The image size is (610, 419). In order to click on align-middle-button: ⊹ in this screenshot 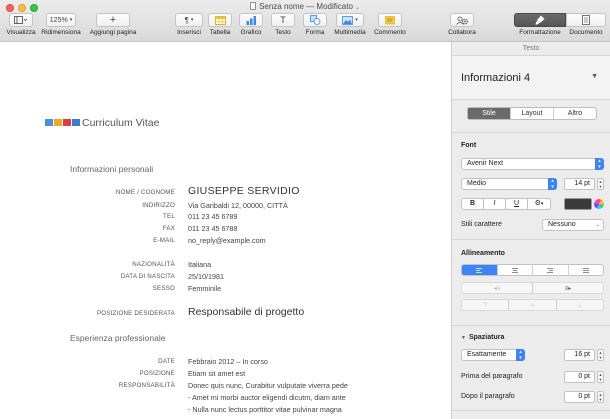, I will do `click(533, 305)`.